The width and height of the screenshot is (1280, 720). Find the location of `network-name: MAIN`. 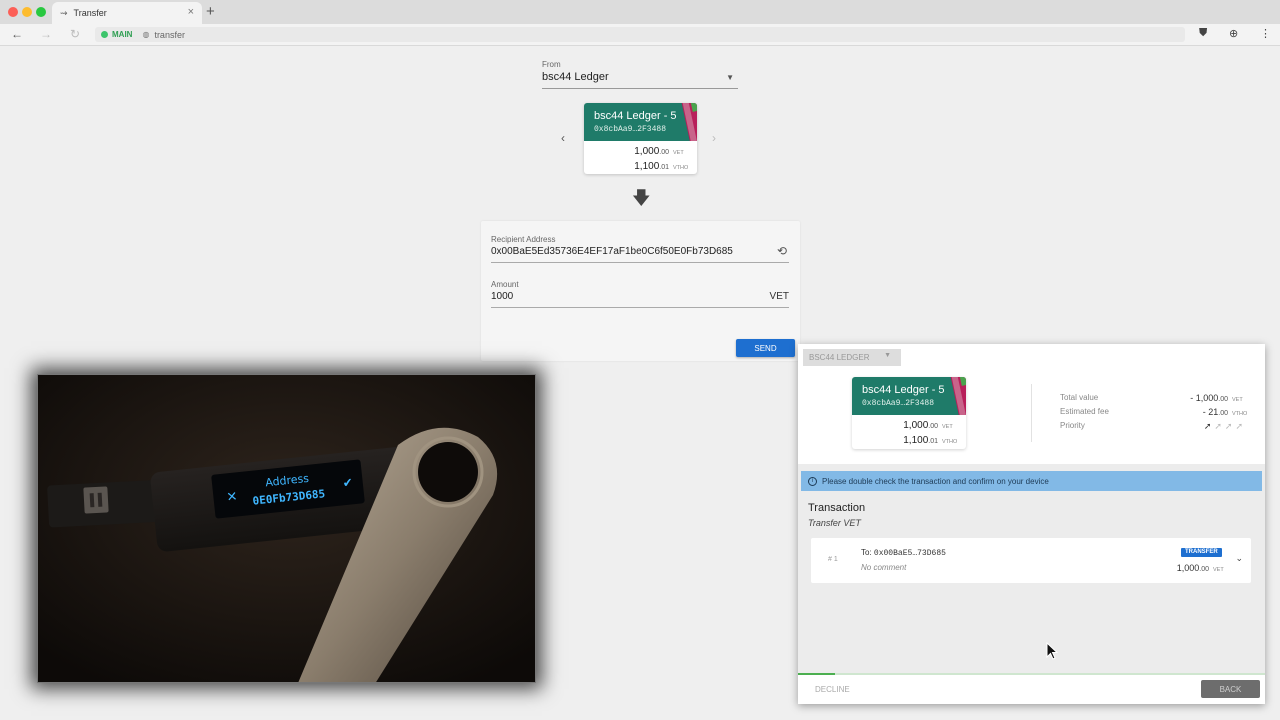

network-name: MAIN is located at coordinates (122, 34).